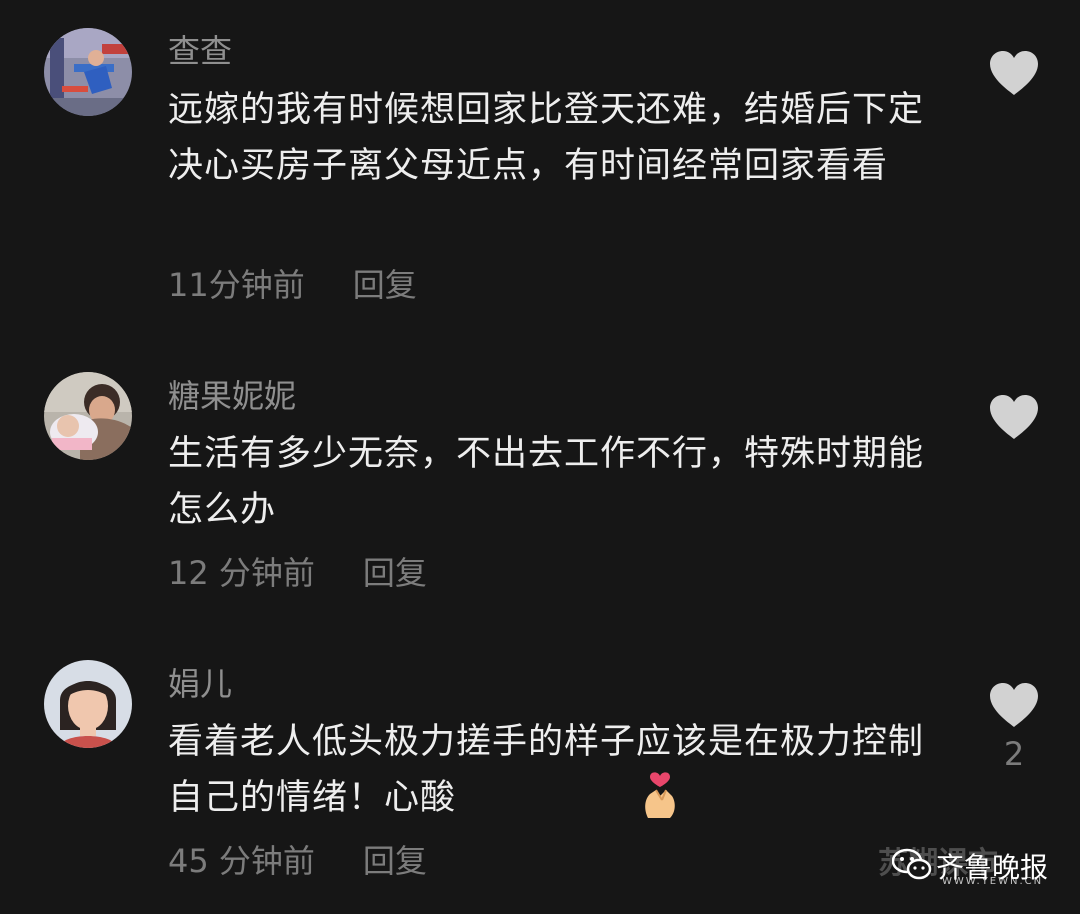 The width and height of the screenshot is (1080, 914). Describe the element at coordinates (241, 573) in the screenshot. I see `timestamp: 12 分钟前` at that location.